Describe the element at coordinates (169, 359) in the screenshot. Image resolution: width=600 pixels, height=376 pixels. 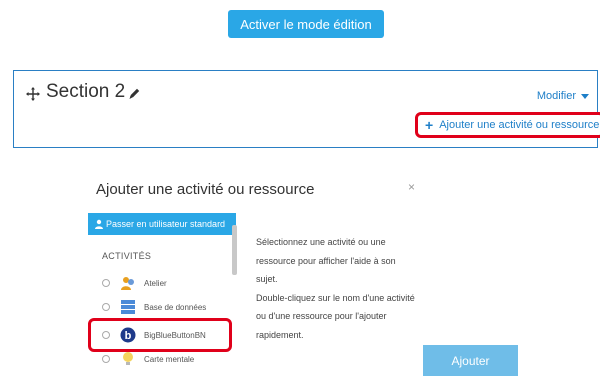
I see `activity-label: Carte mentale` at that location.